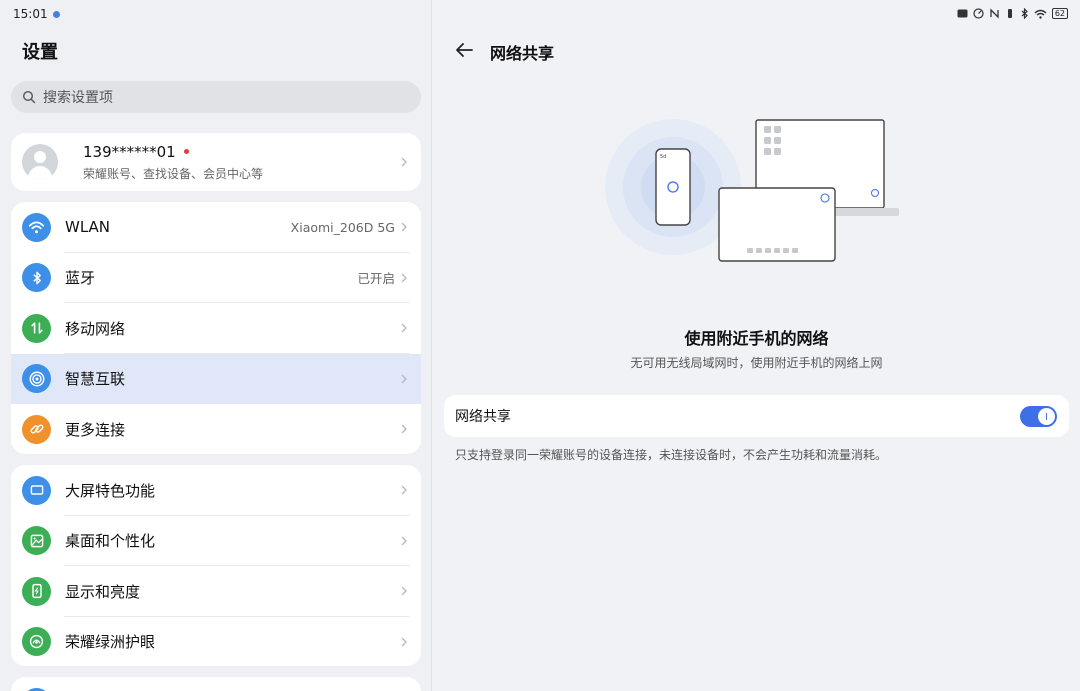 Image resolution: width=1080 pixels, height=691 pixels. What do you see at coordinates (216, 591) in the screenshot?
I see `sidebar-item-display: 显示和亮度` at bounding box center [216, 591].